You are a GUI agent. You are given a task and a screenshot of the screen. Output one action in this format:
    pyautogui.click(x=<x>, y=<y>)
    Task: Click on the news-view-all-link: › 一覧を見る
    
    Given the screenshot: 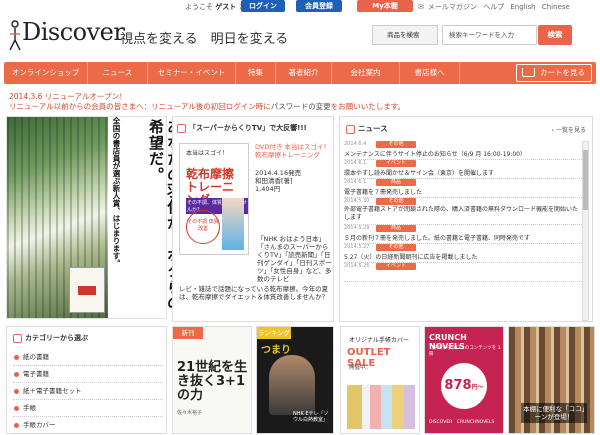 What is the action you would take?
    pyautogui.click(x=569, y=129)
    